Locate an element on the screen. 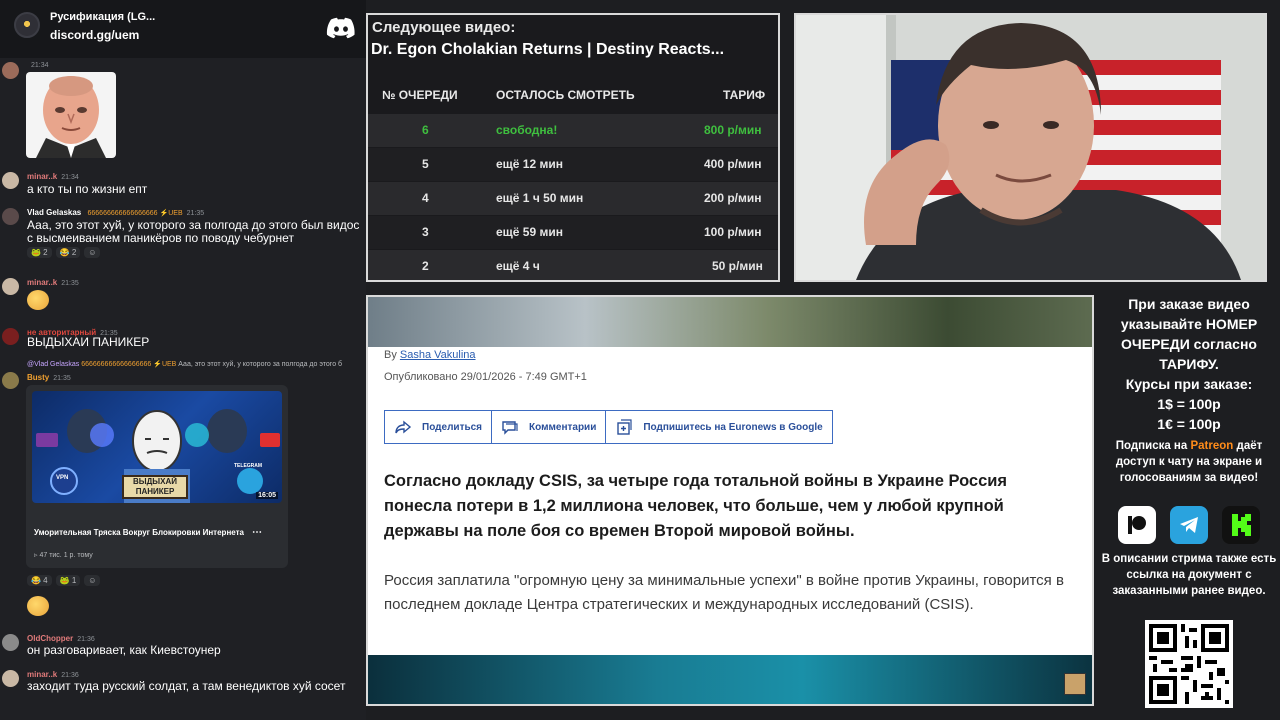  queue-header-rate: ТАРИФ is located at coordinates (744, 95).